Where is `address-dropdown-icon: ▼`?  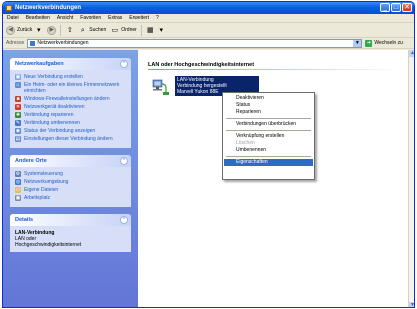
address-dropdown-icon: ▼ is located at coordinates (357, 43).